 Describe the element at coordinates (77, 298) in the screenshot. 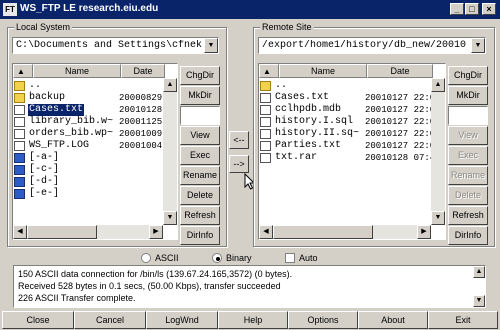

I see `log-line: 226 ASCII Transfer complete.` at that location.